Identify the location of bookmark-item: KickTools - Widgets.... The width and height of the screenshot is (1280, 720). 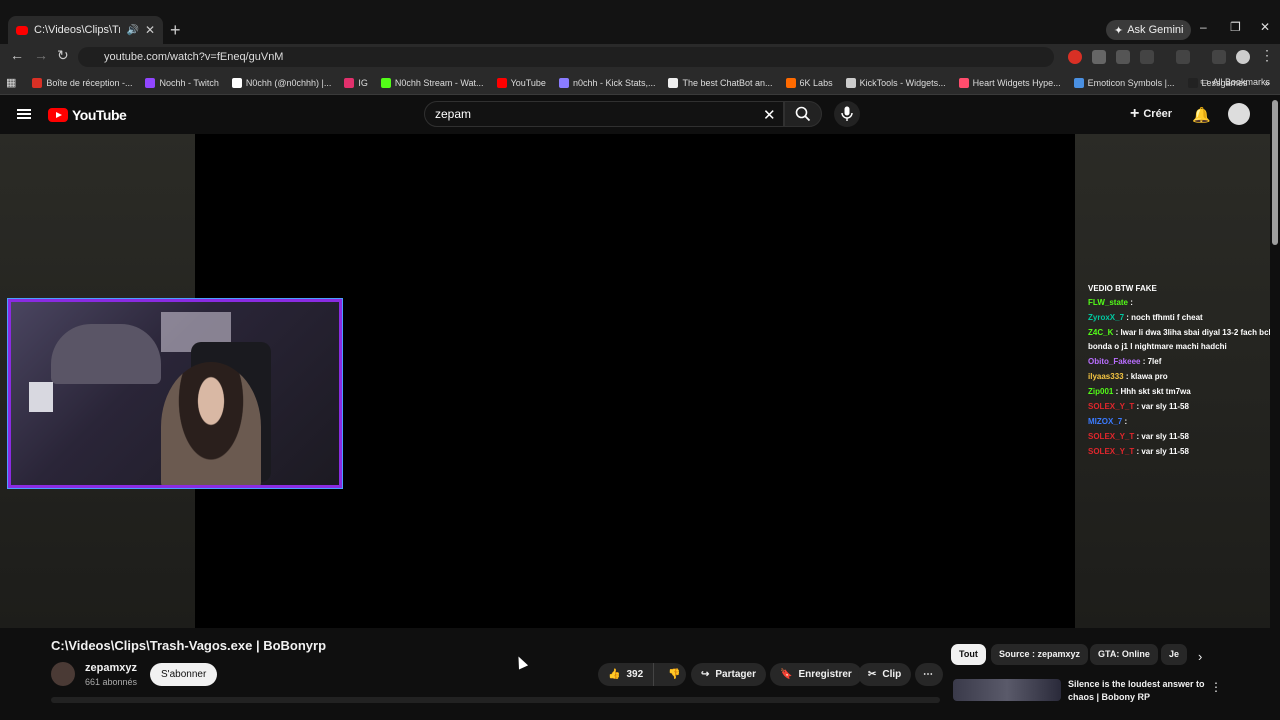
(895, 82).